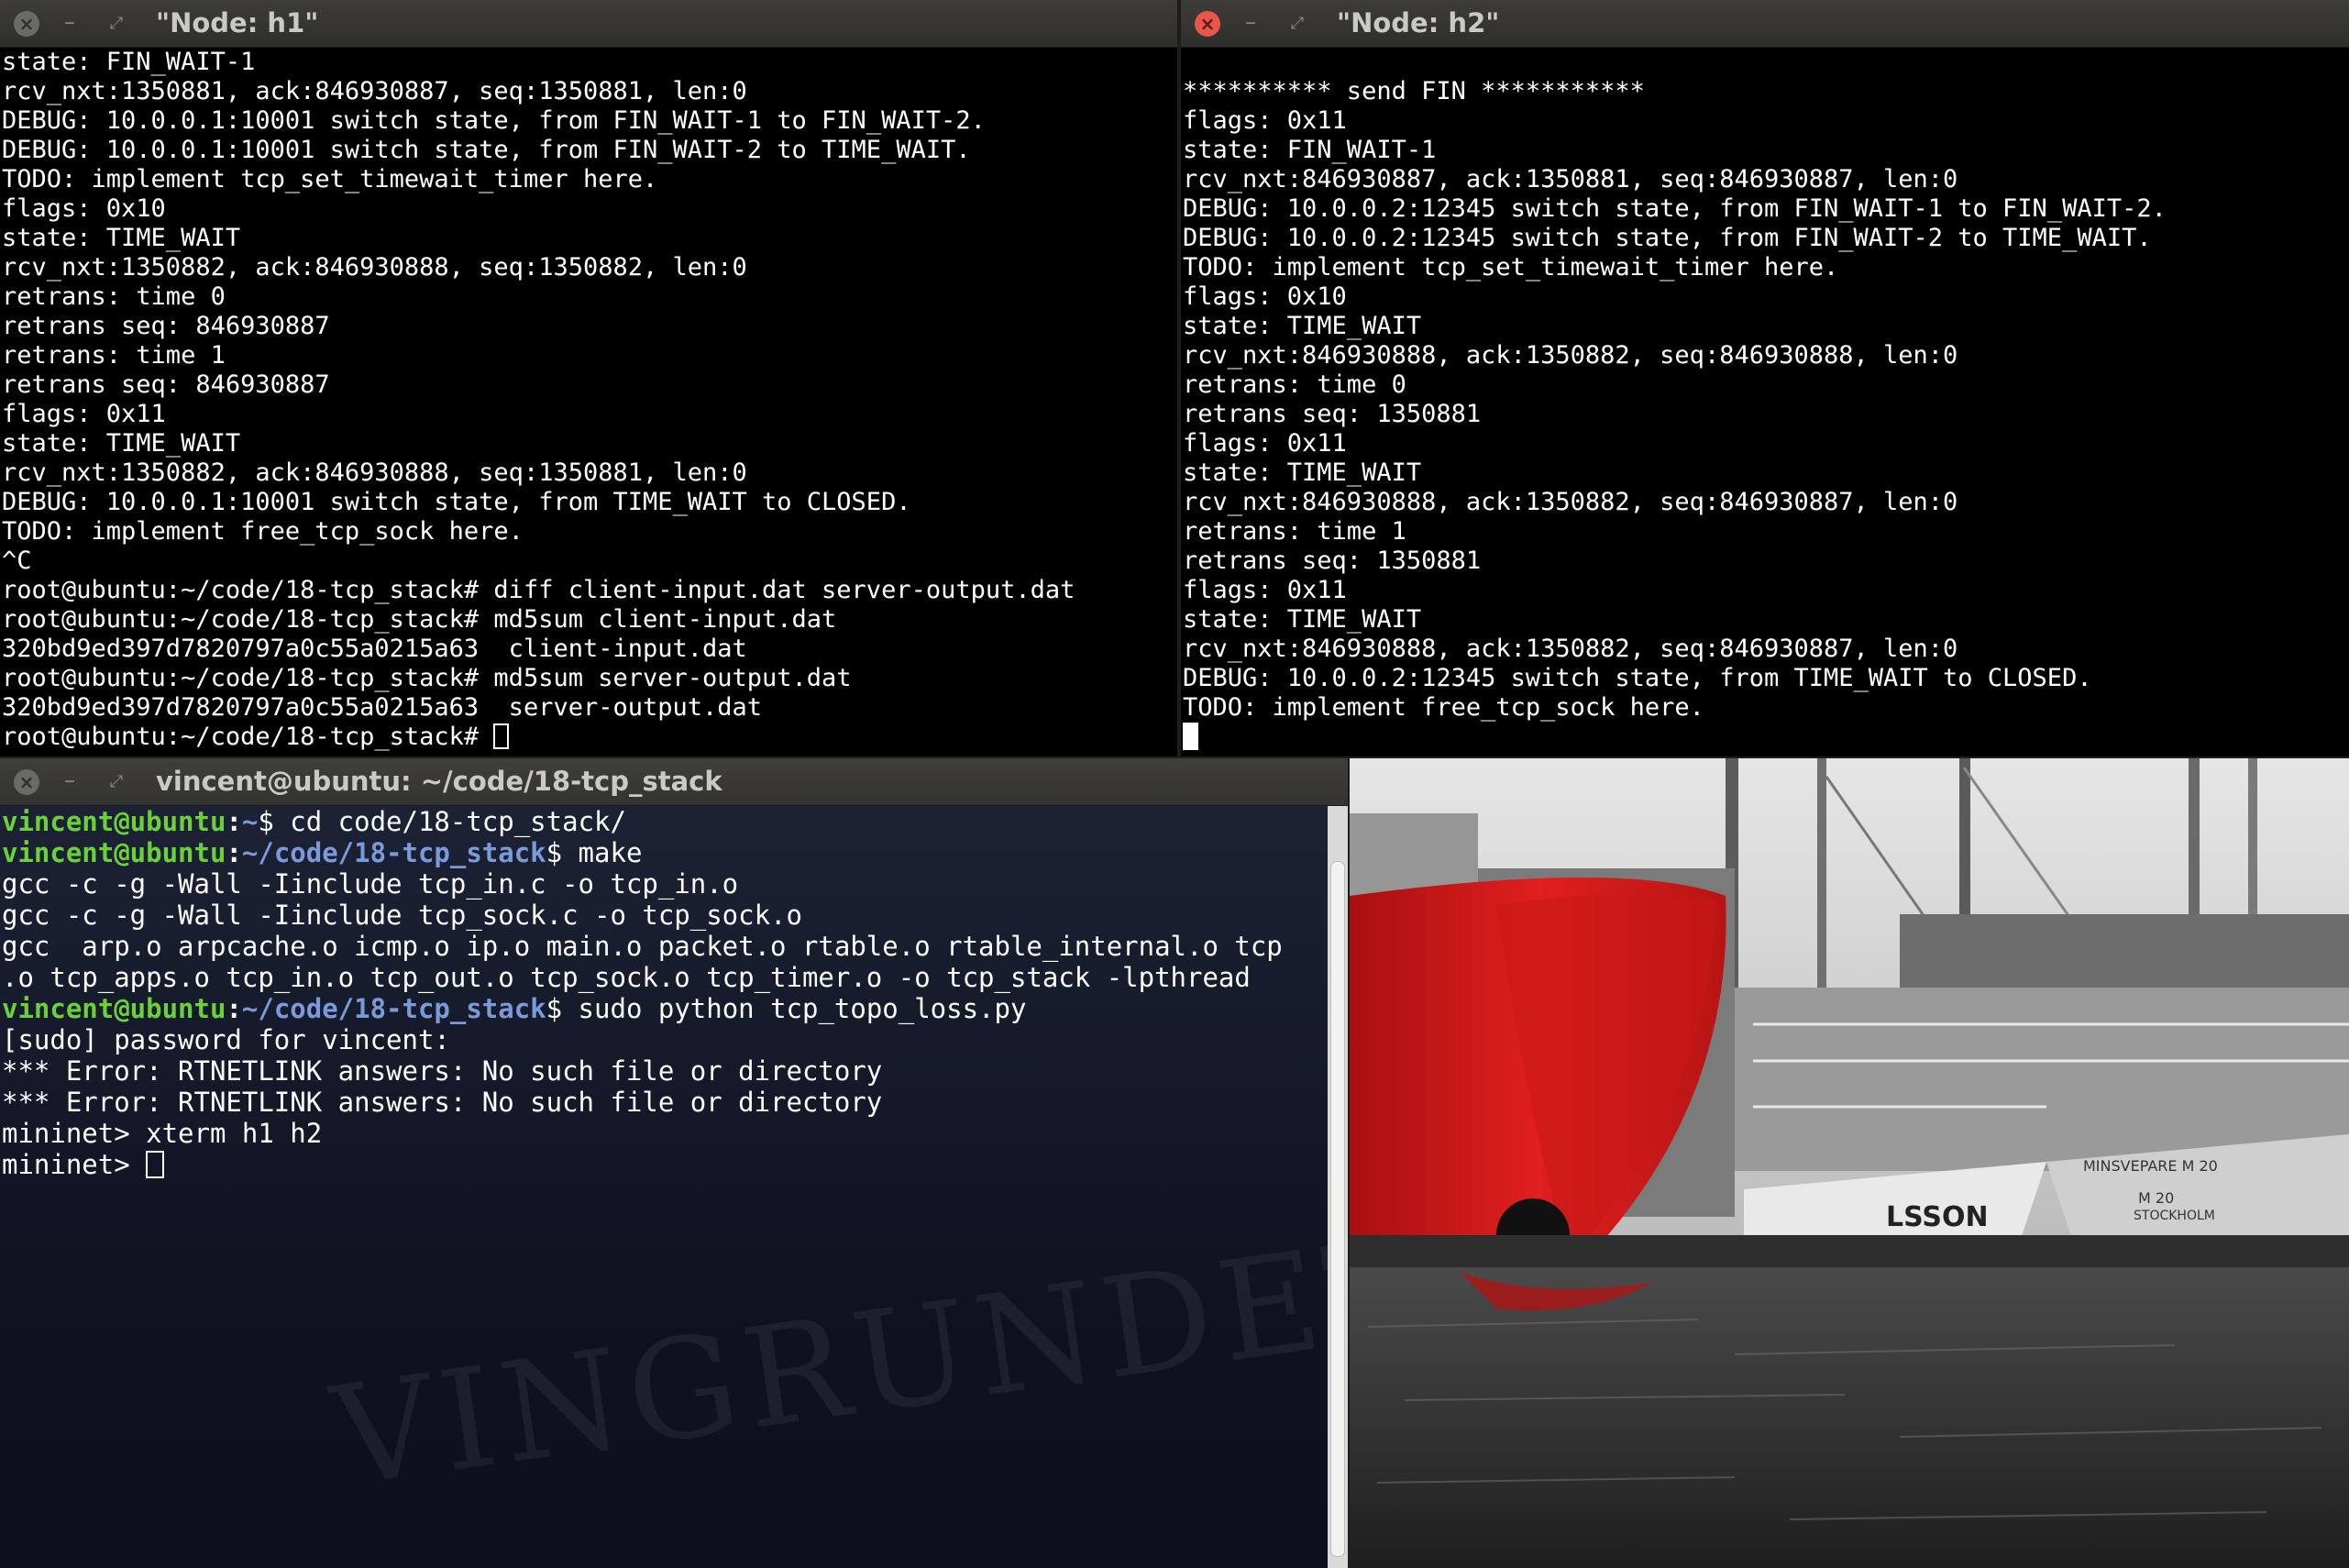 The image size is (2349, 1568). What do you see at coordinates (2174, 1216) in the screenshot?
I see `boat-home: STOCKHOLM` at bounding box center [2174, 1216].